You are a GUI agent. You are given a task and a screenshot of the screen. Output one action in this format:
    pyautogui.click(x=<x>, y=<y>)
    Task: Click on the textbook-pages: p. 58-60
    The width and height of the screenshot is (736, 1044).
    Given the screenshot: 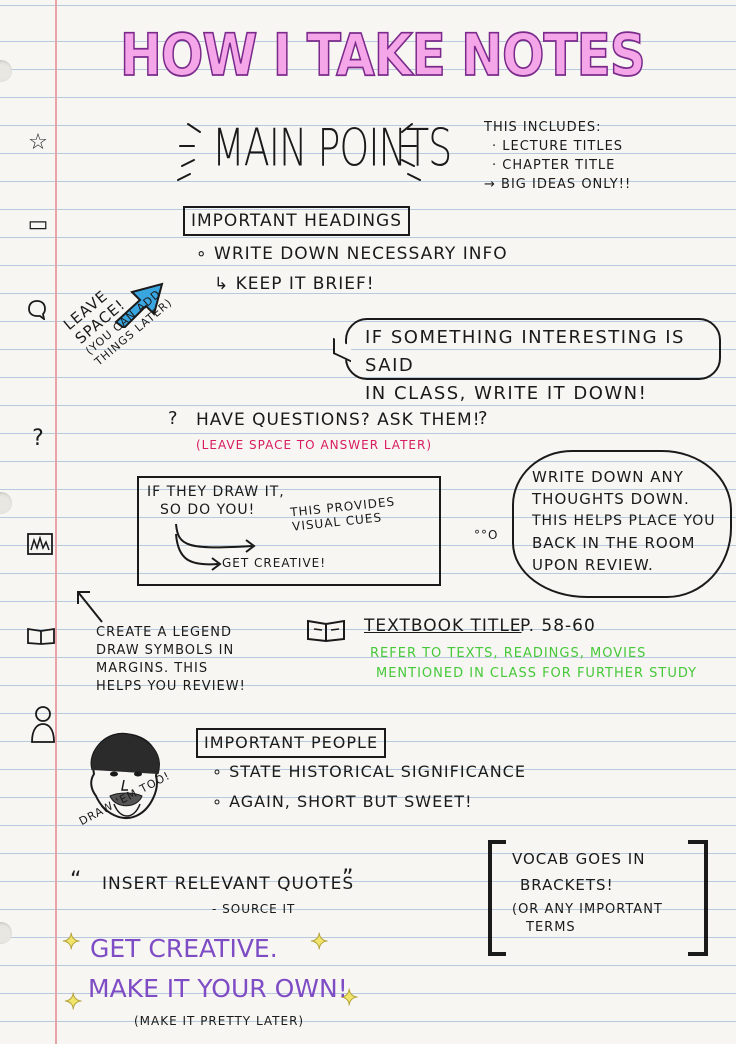 What is the action you would take?
    pyautogui.click(x=558, y=626)
    